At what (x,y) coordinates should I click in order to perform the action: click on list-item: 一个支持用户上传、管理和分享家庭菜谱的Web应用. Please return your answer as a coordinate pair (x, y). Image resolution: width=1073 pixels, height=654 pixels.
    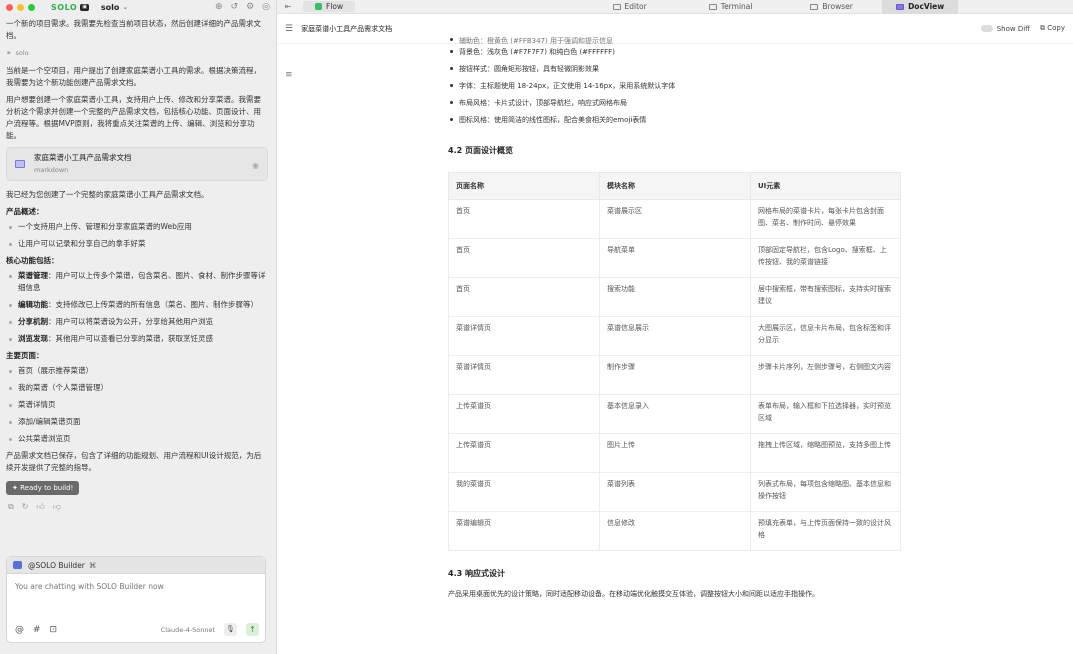
    Looking at the image, I should click on (137, 227).